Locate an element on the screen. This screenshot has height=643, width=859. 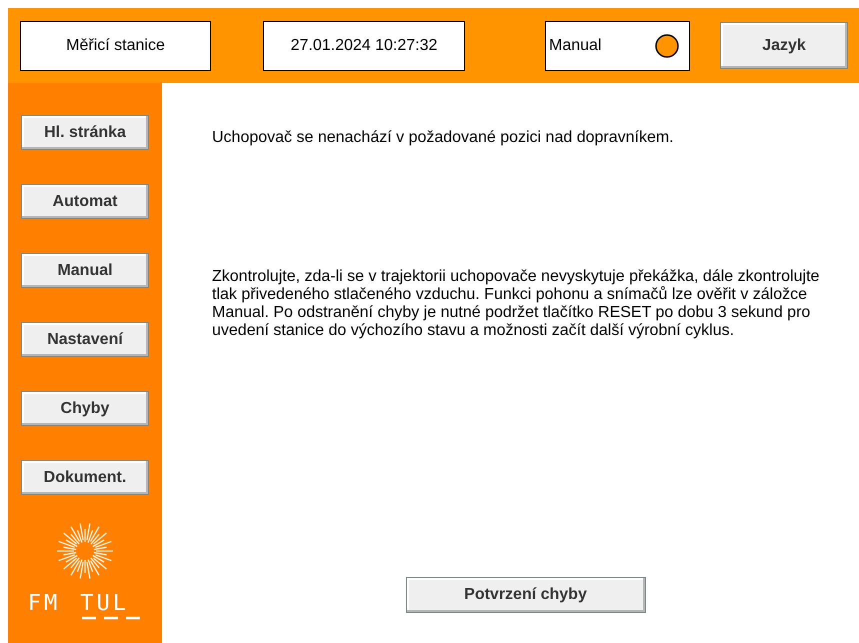
underline-marks-icon is located at coordinates (111, 618).